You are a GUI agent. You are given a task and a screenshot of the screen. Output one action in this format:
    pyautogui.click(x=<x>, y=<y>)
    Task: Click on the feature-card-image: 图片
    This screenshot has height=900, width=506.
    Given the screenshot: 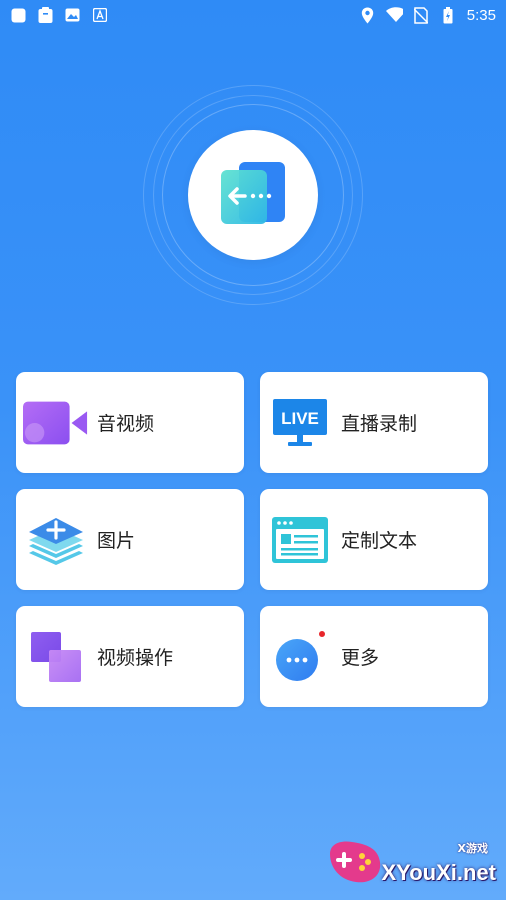 What is the action you would take?
    pyautogui.click(x=130, y=539)
    